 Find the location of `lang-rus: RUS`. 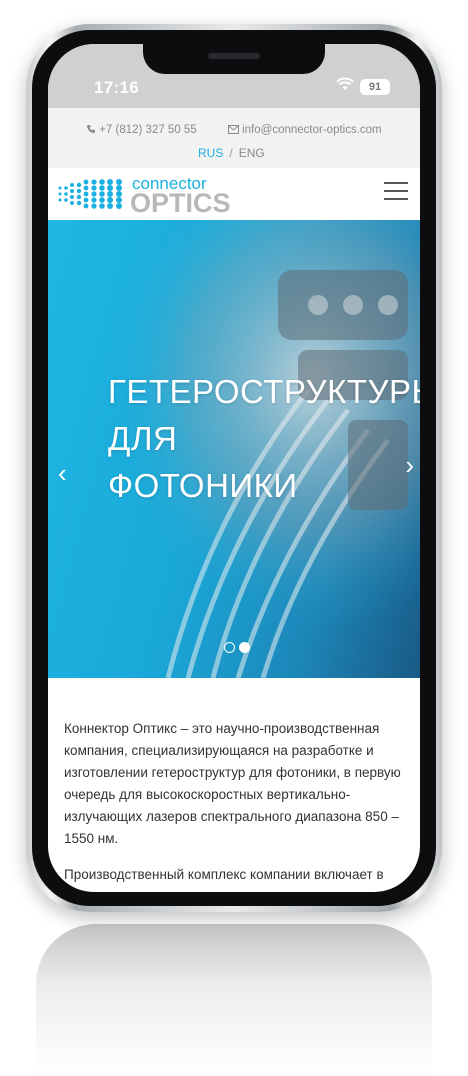

lang-rus: RUS is located at coordinates (210, 153).